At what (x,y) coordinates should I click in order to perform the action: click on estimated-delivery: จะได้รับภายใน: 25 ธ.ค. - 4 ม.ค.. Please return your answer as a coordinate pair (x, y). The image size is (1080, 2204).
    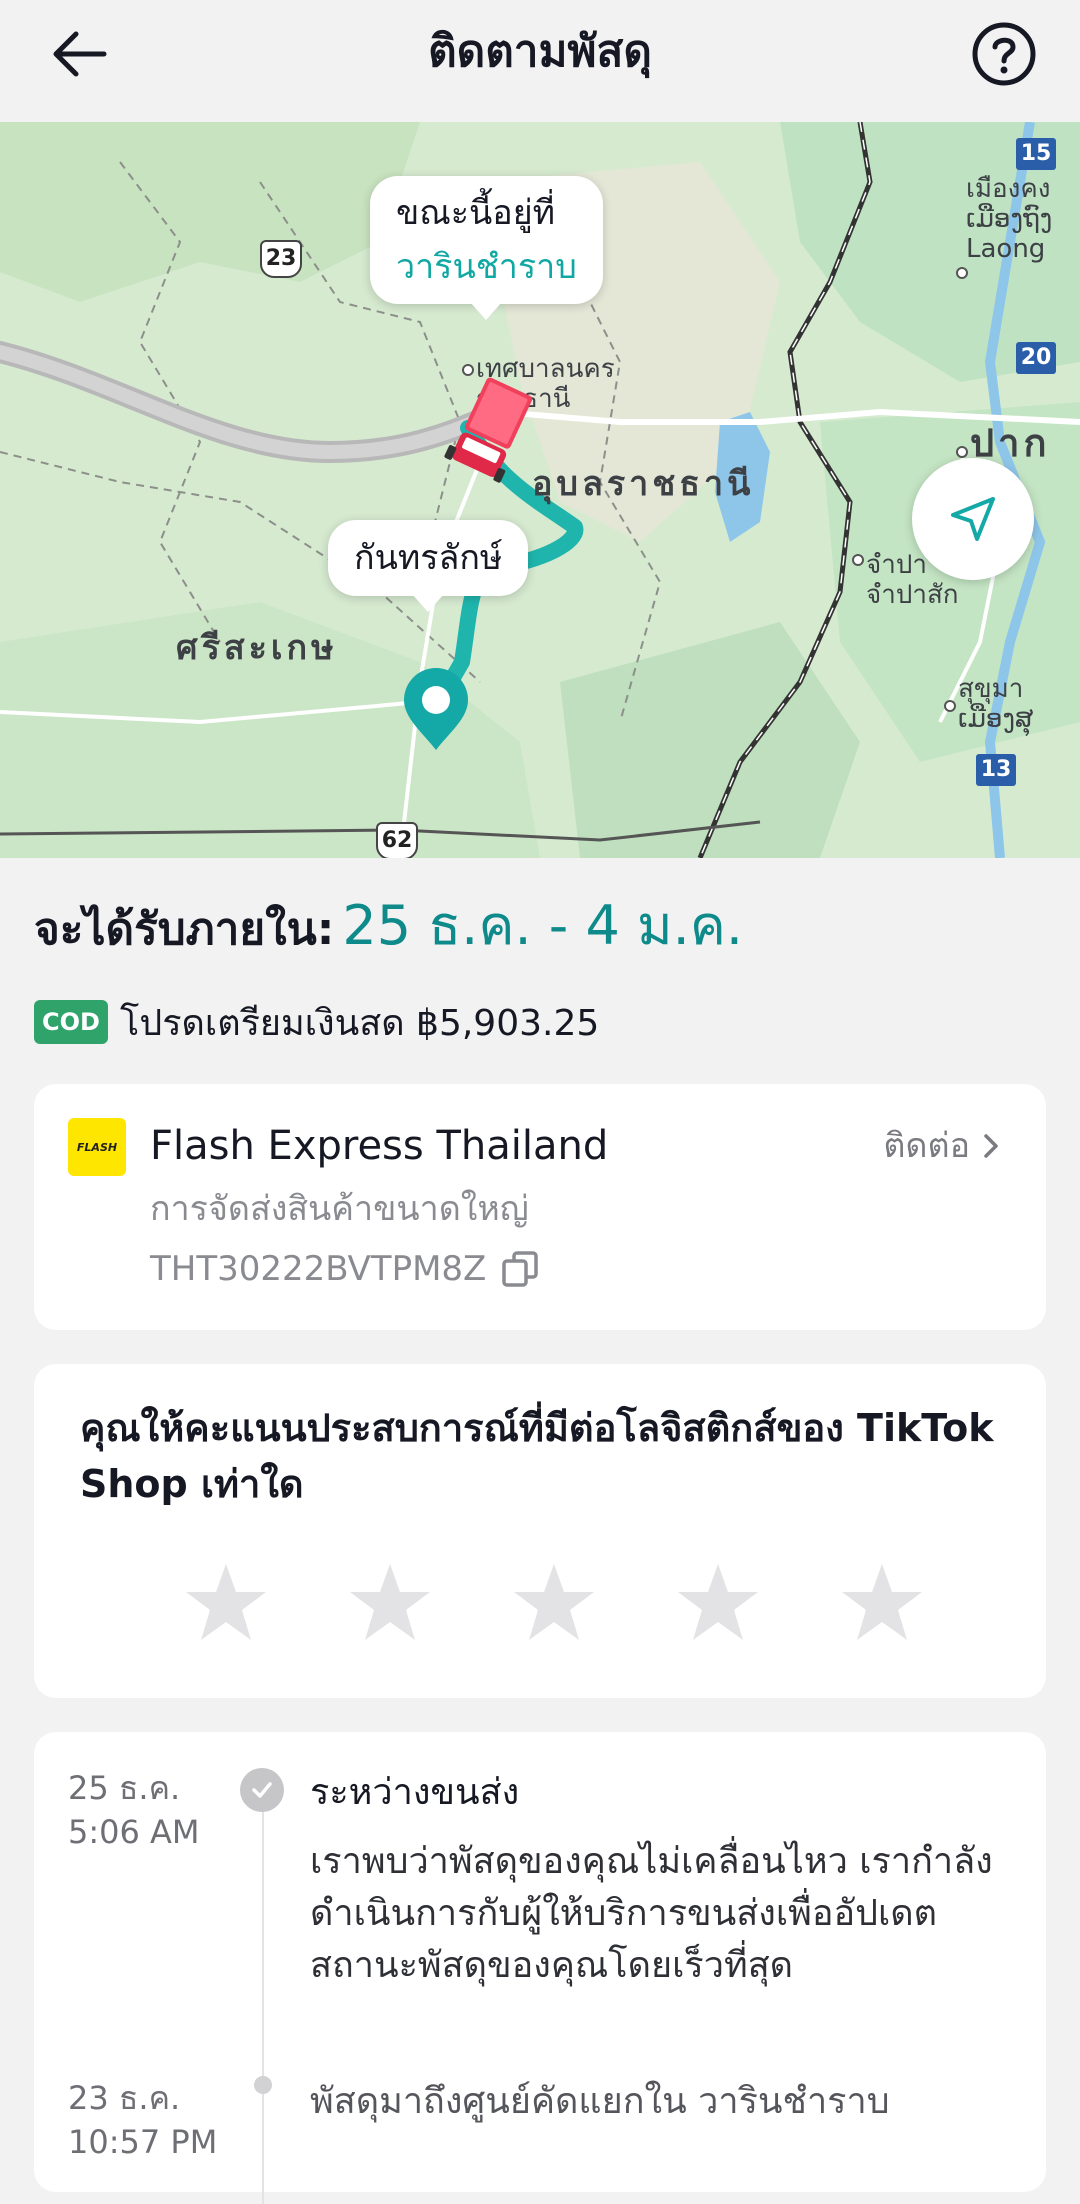
    Looking at the image, I should click on (388, 928).